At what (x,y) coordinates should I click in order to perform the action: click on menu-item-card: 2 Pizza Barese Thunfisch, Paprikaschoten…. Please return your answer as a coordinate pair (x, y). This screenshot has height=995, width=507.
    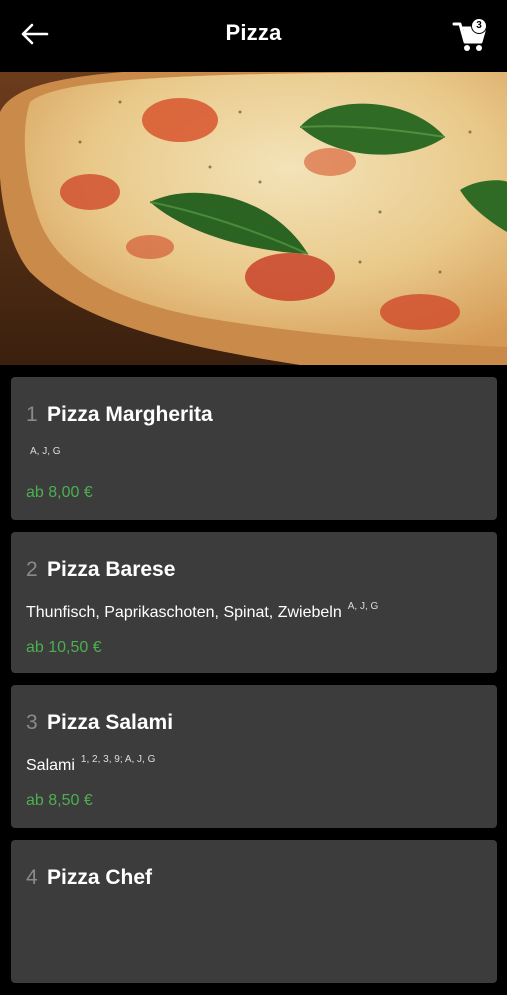
    Looking at the image, I should click on (254, 602).